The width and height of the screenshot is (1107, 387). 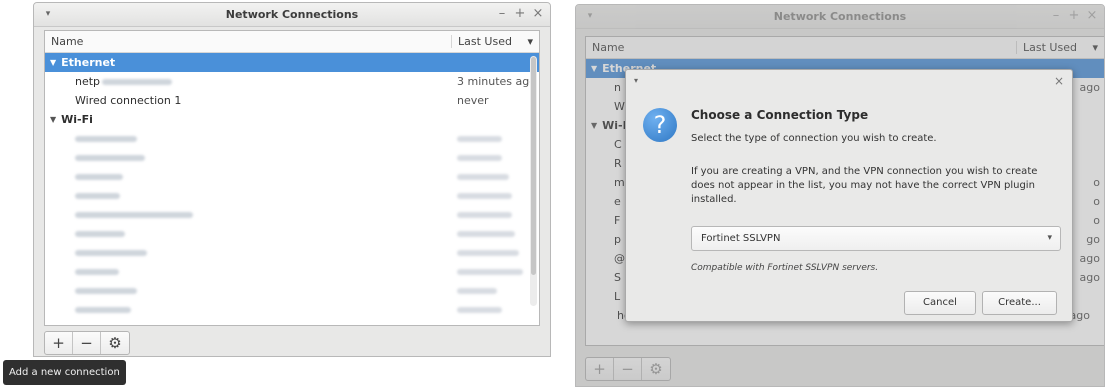 What do you see at coordinates (77, 119) in the screenshot?
I see `group-label: Wi-Fi` at bounding box center [77, 119].